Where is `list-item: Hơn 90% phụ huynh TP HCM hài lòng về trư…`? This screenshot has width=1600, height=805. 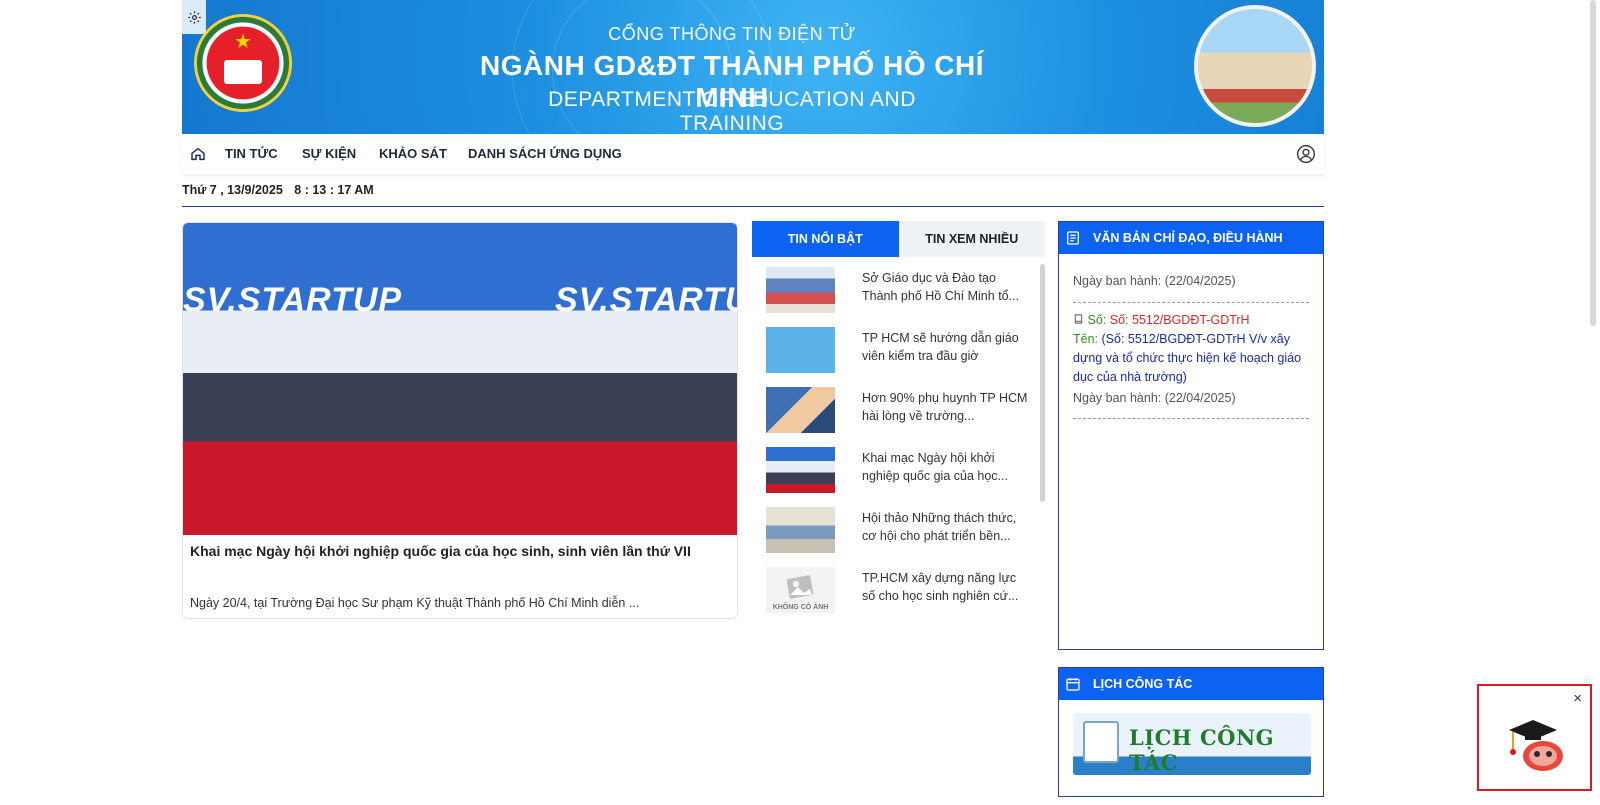 list-item: Hơn 90% phụ huynh TP HCM hài lòng về trư… is located at coordinates (896, 412).